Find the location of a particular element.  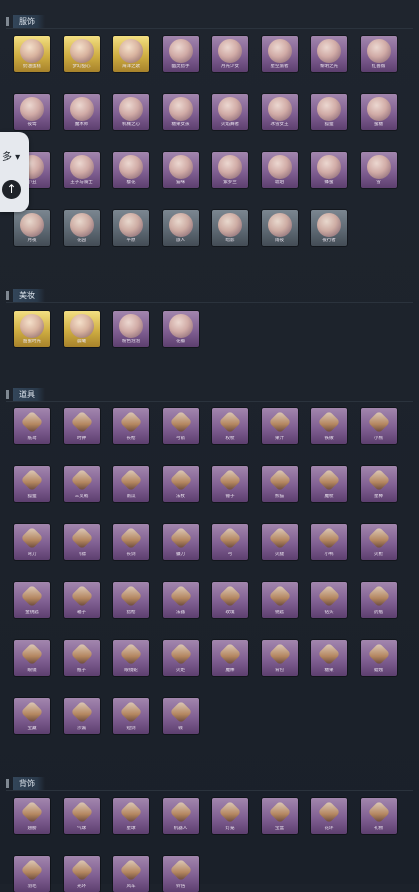

props-item-tile: 纸鸢 is located at coordinates (32, 426).